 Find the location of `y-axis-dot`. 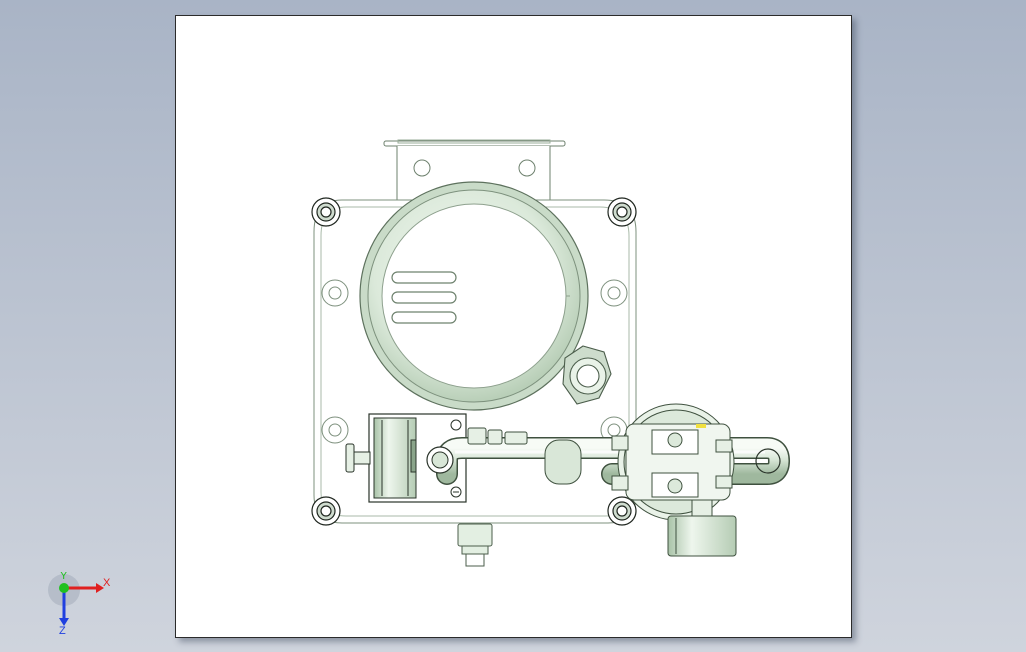

y-axis-dot is located at coordinates (64, 588).